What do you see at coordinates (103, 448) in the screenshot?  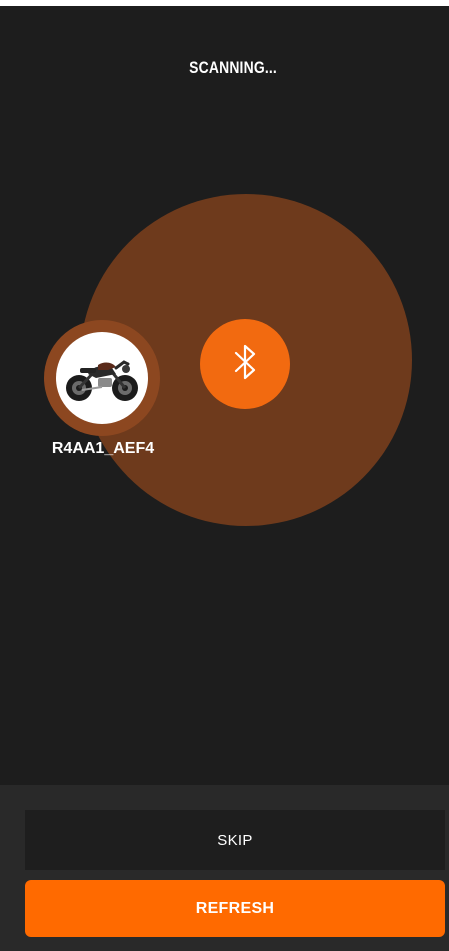 I see `device-name-label: R4AA1_AEF4` at bounding box center [103, 448].